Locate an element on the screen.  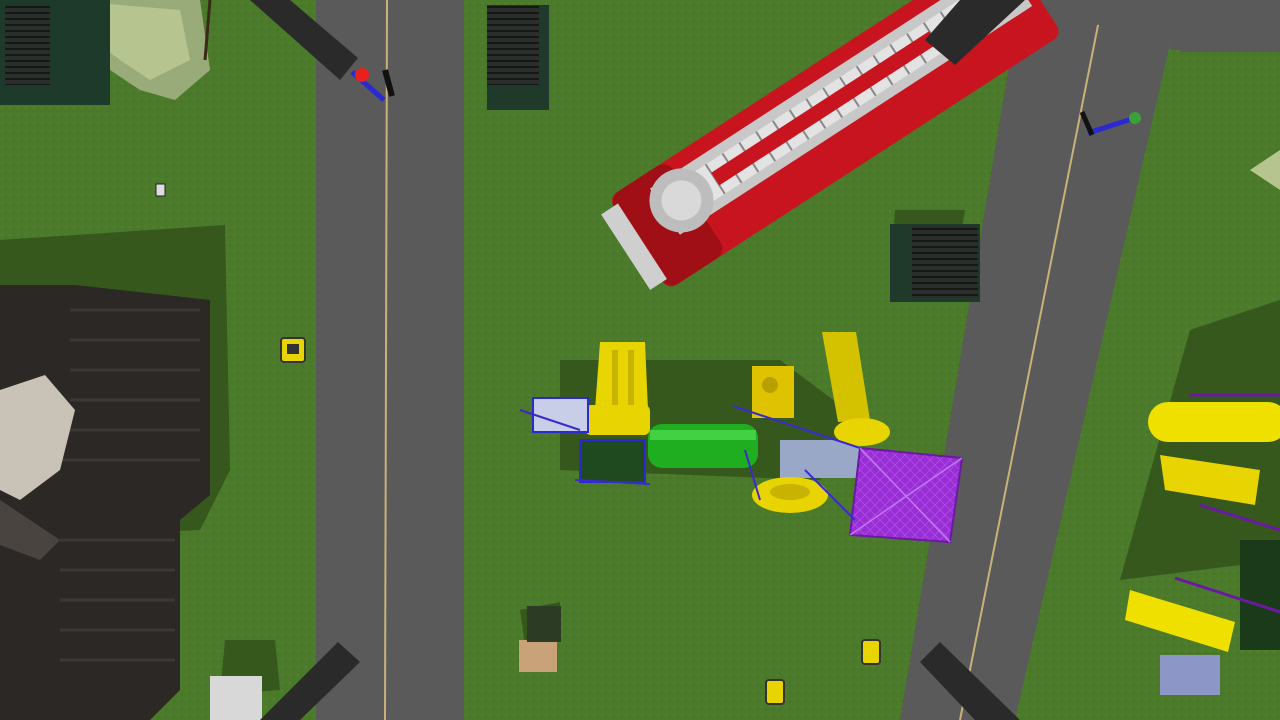
small-sign is located at coordinates (160, 190).